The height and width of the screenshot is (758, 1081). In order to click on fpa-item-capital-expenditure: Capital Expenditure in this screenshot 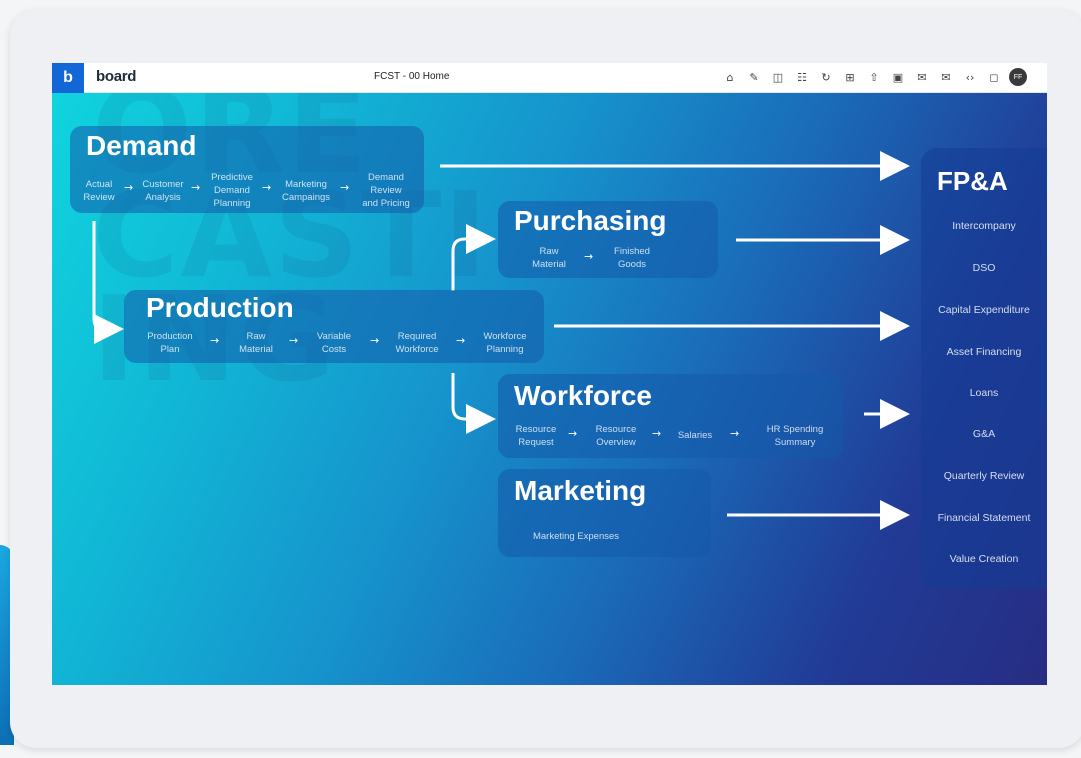, I will do `click(984, 310)`.